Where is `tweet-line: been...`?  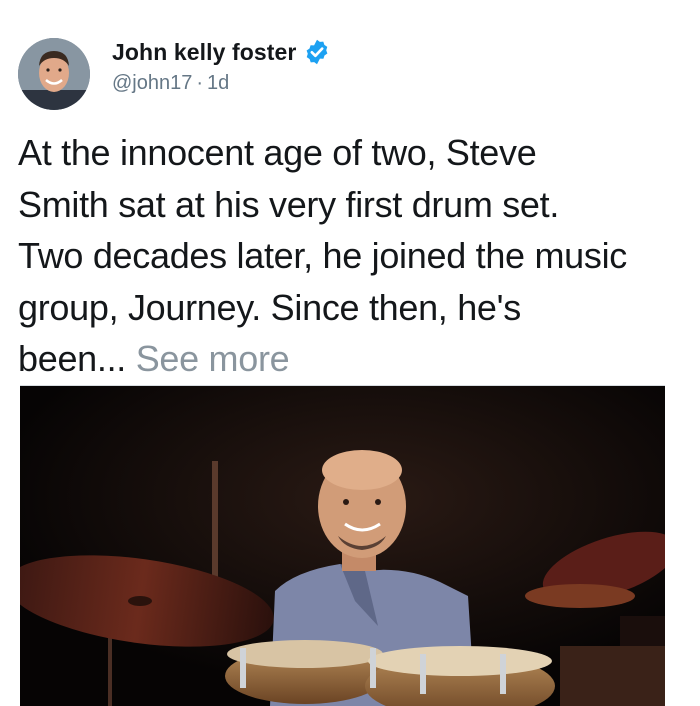 tweet-line: been... is located at coordinates (72, 358).